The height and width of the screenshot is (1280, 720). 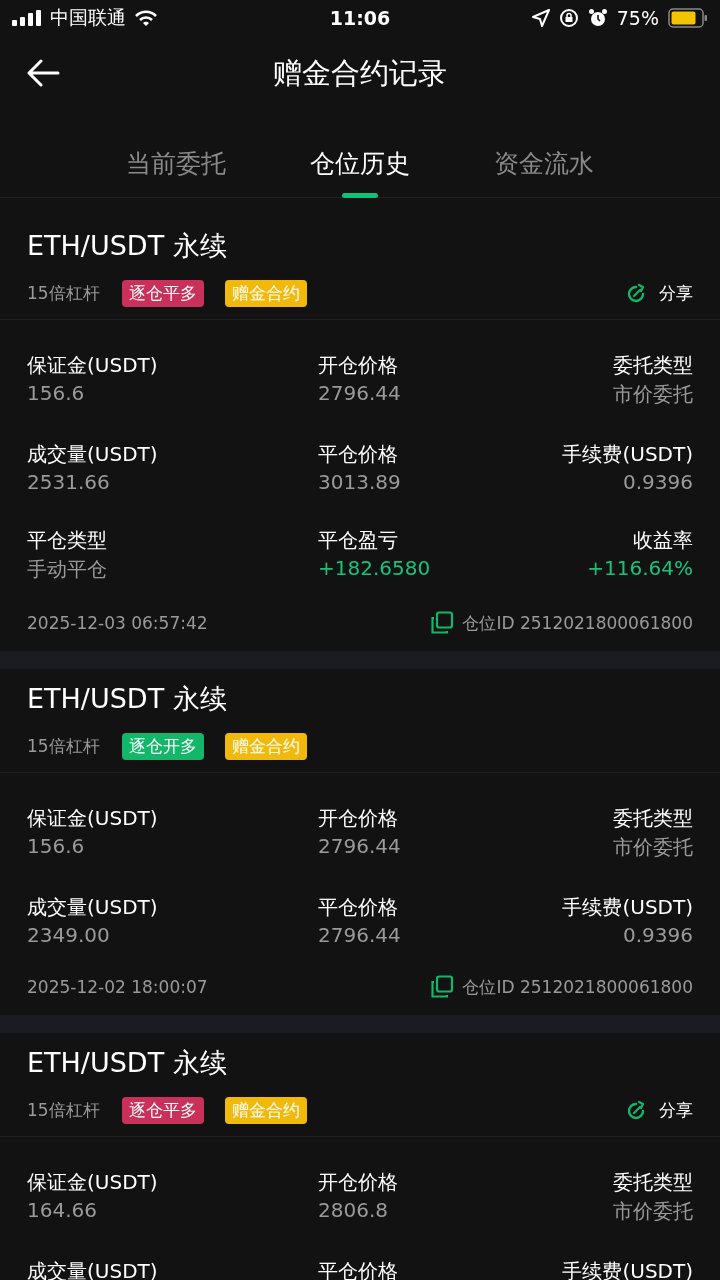 What do you see at coordinates (88, 17) in the screenshot?
I see `carrier-name: 中国联通` at bounding box center [88, 17].